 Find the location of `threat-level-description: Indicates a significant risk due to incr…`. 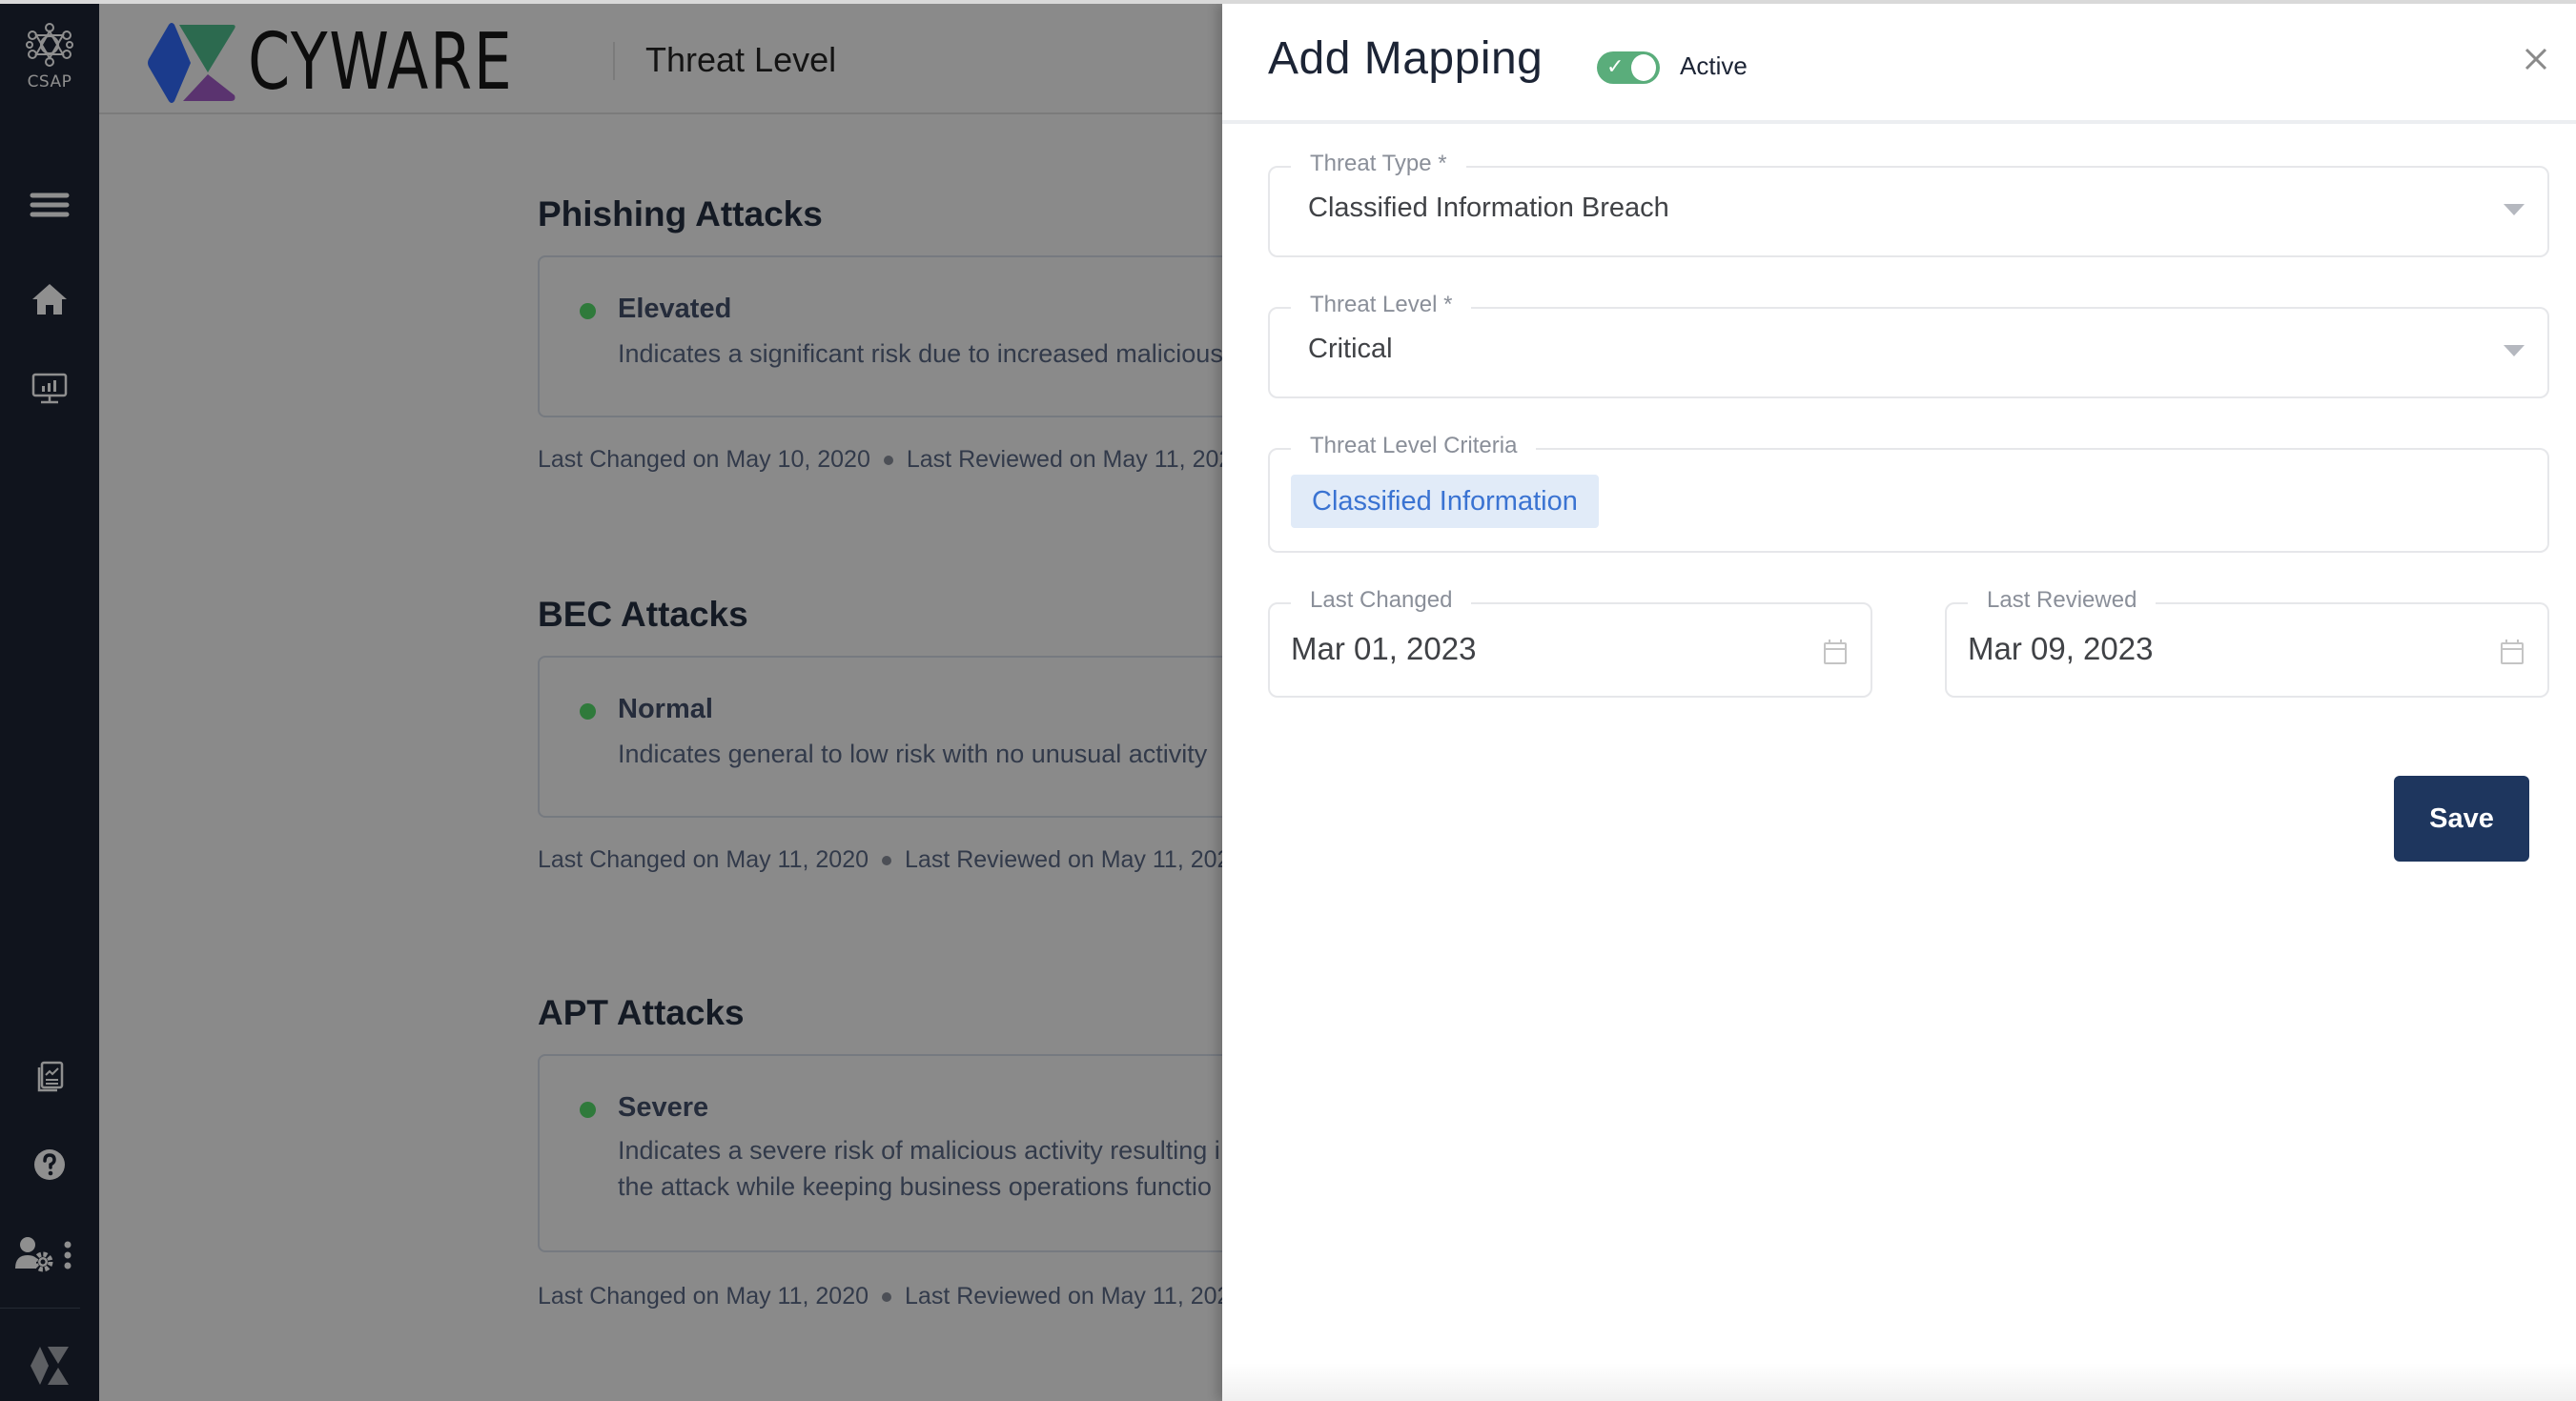

threat-level-description: Indicates a significant risk due to incr… is located at coordinates (920, 353).